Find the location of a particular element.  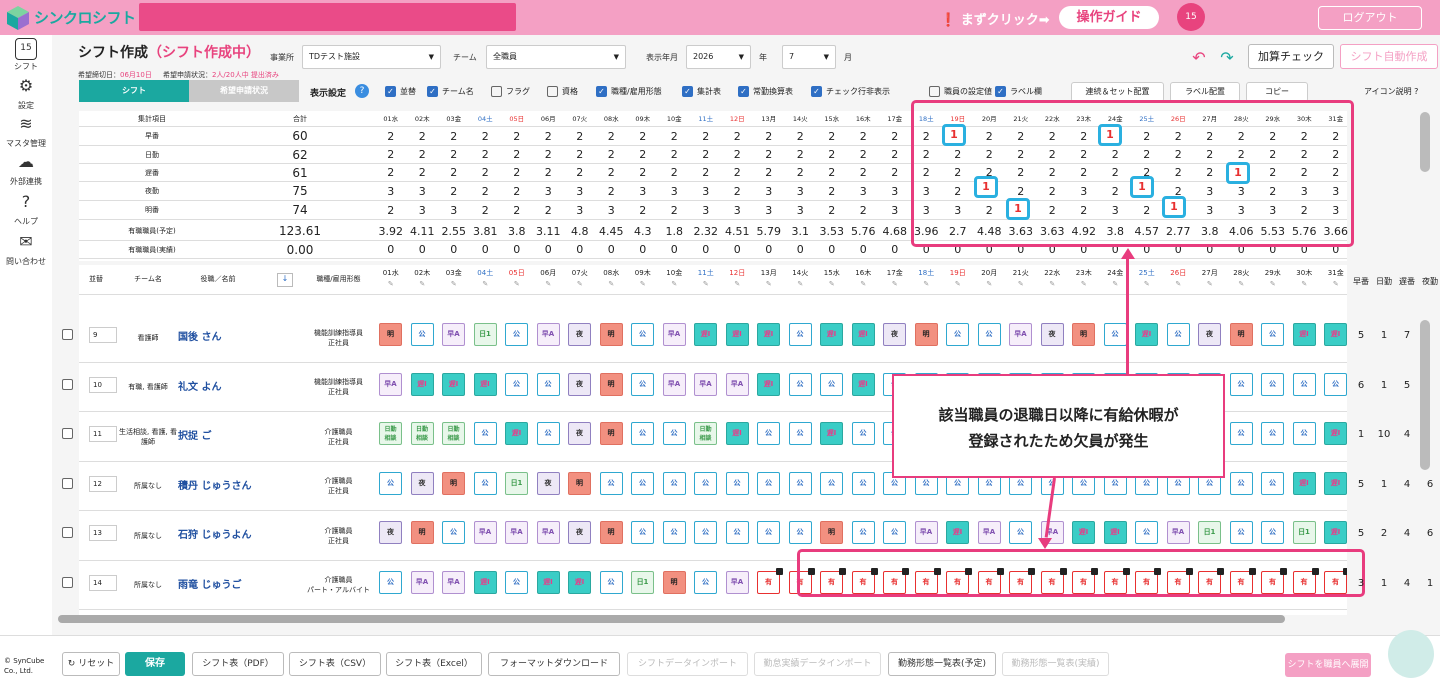

sidebar-item-3: ☁ 外部連携 is located at coordinates (26, 170).